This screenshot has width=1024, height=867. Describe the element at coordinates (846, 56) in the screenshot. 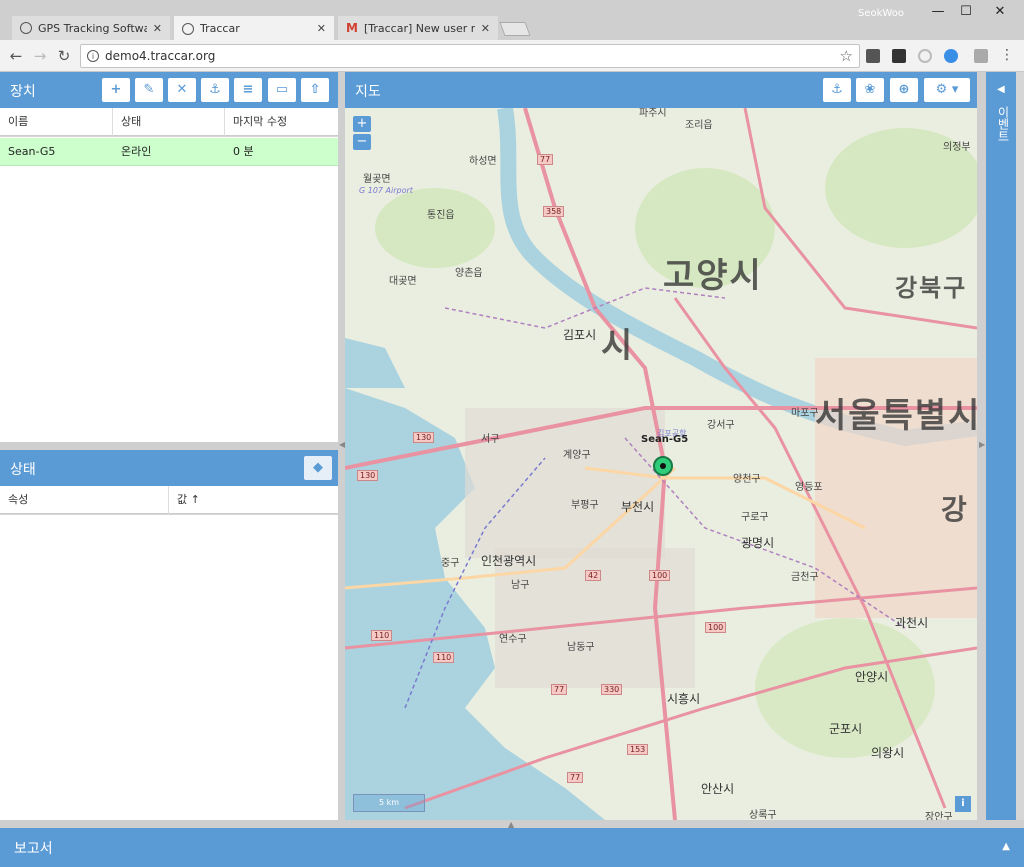

I see `bookmark-star-icon: ☆` at that location.